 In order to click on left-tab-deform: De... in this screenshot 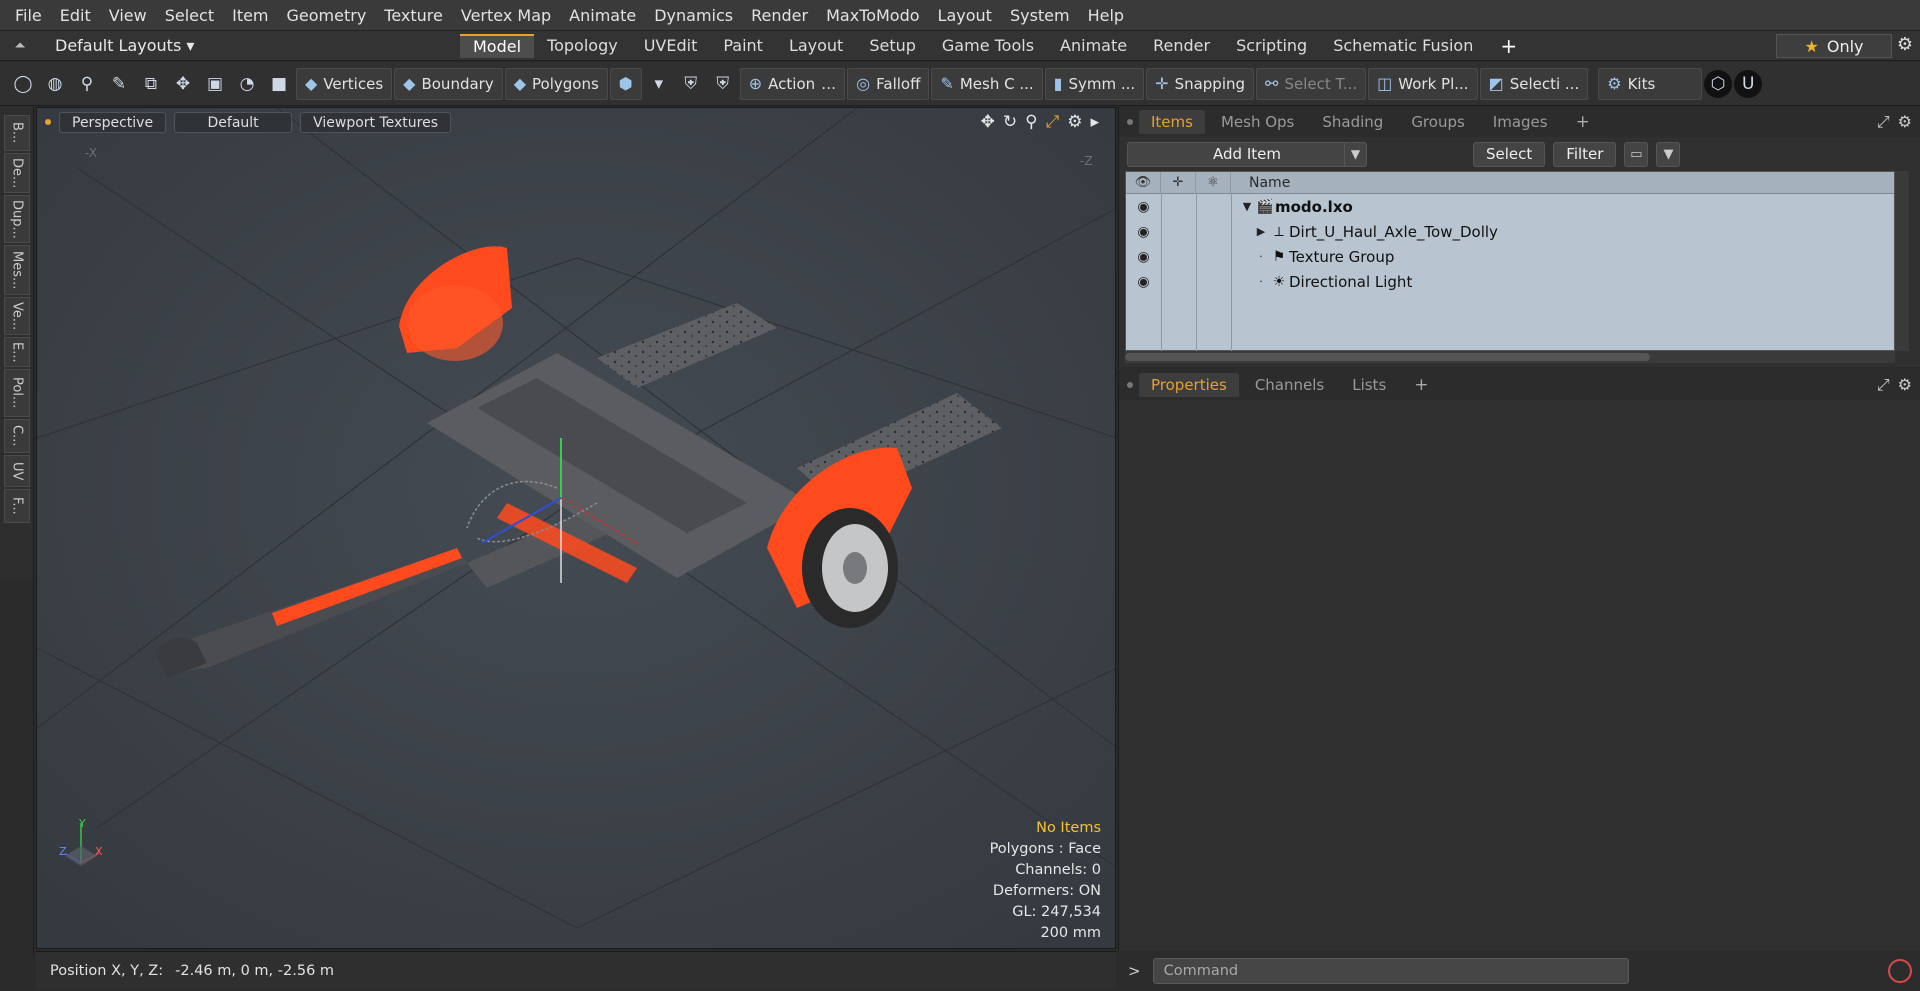, I will do `click(17, 173)`.